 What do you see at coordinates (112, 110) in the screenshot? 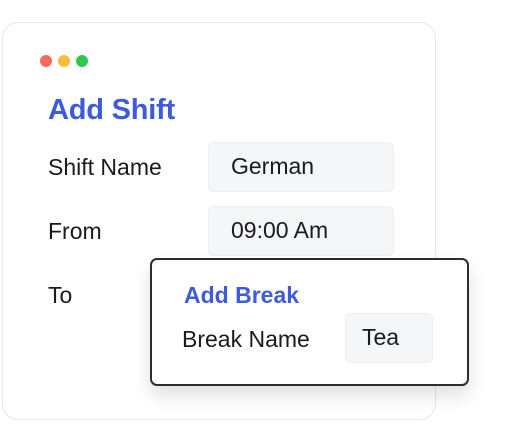
I see `form-title: Add Shift` at bounding box center [112, 110].